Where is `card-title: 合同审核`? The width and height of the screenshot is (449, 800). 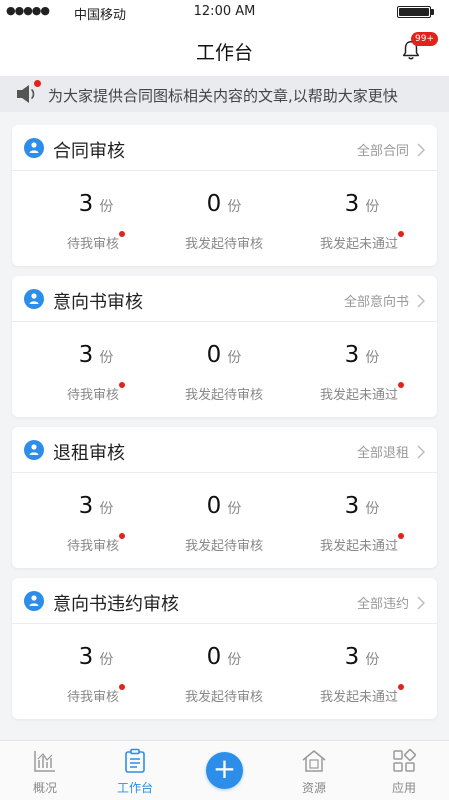
card-title: 合同审核 is located at coordinates (89, 151).